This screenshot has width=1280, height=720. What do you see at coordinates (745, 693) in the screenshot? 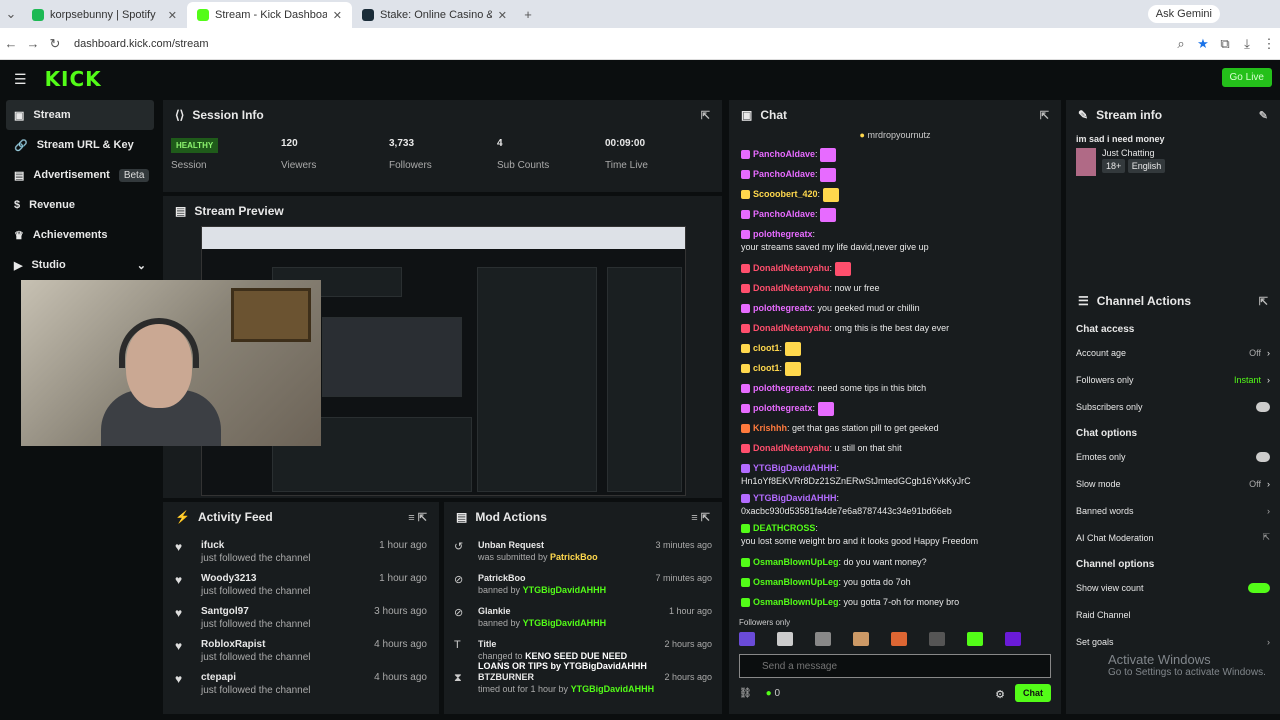
I see `link-icon: ⛓` at bounding box center [745, 693].